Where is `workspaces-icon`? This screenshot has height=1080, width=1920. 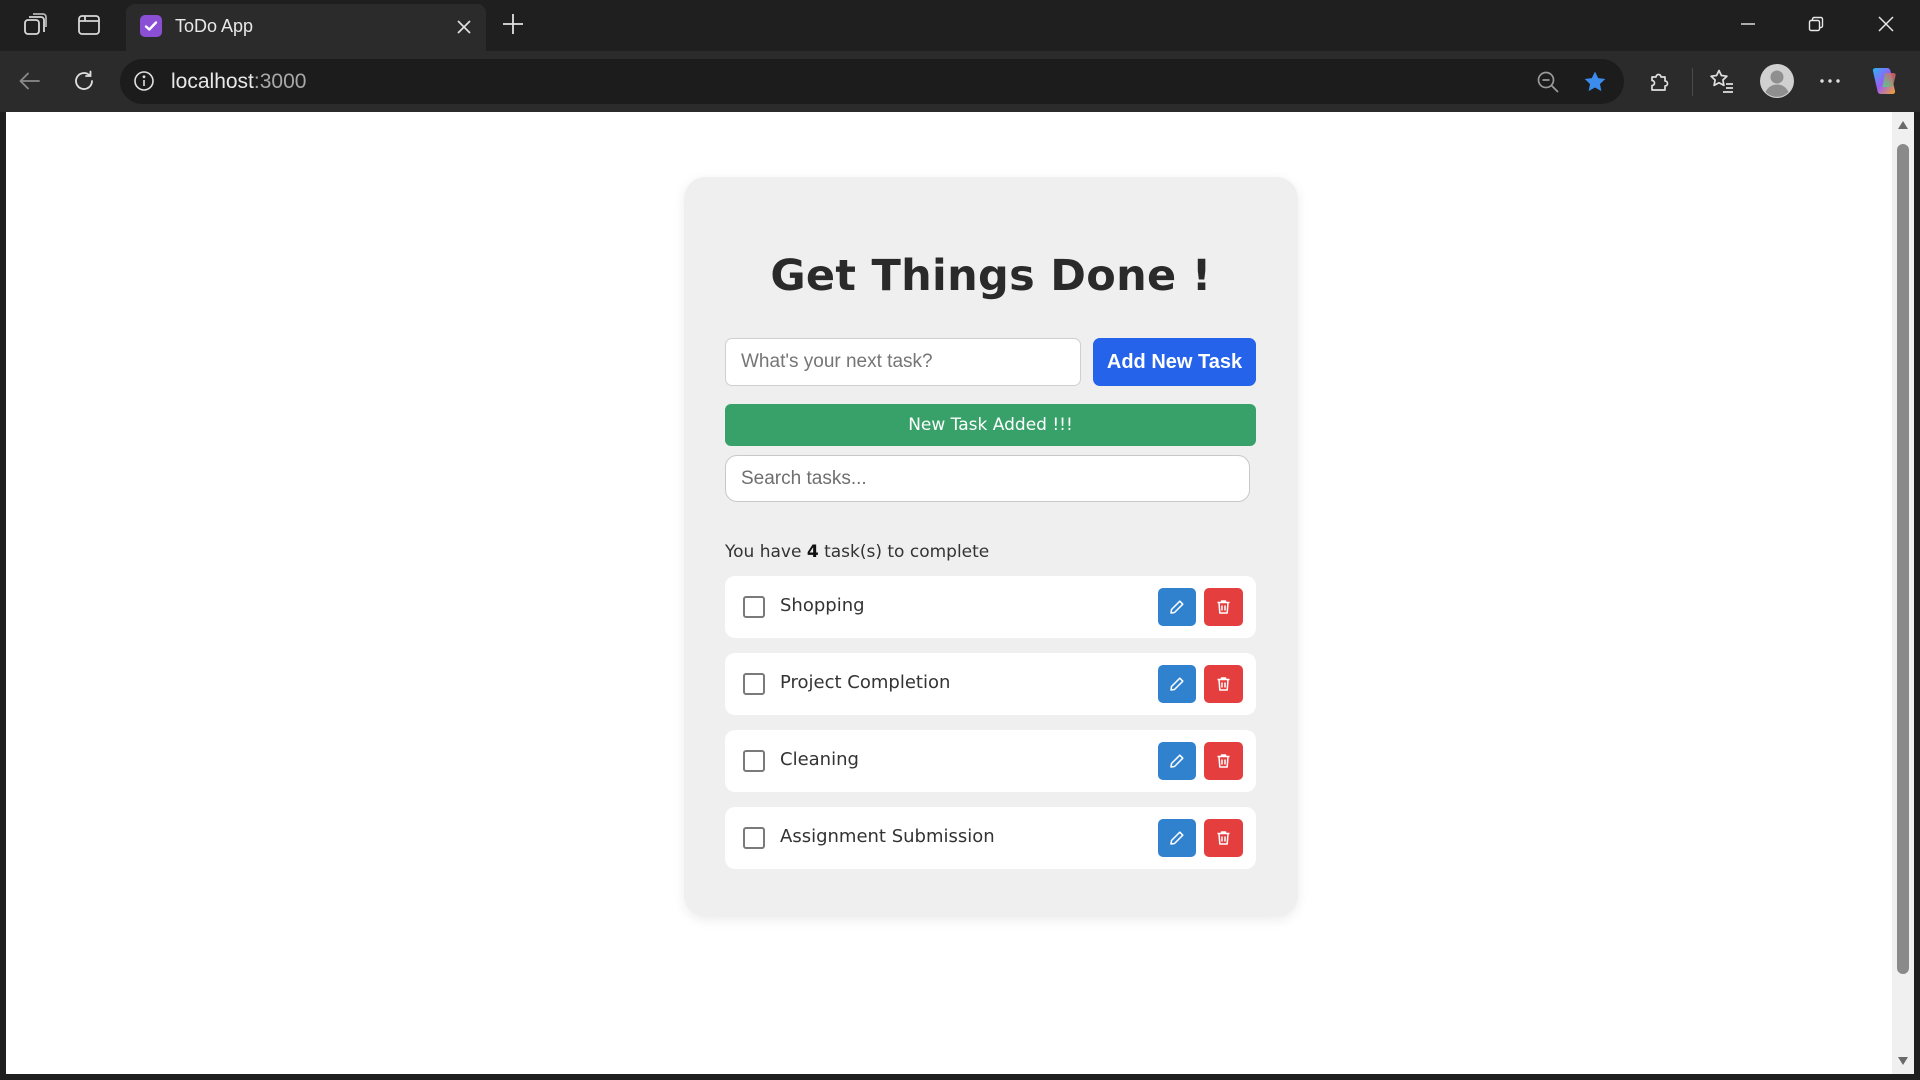 workspaces-icon is located at coordinates (35, 25).